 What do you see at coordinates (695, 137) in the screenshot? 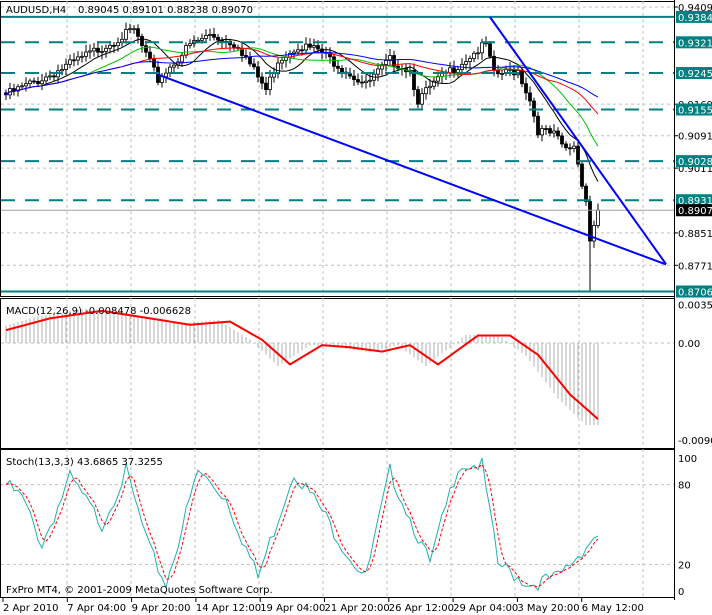
I see `price-tick-label: 0.90910` at bounding box center [695, 137].